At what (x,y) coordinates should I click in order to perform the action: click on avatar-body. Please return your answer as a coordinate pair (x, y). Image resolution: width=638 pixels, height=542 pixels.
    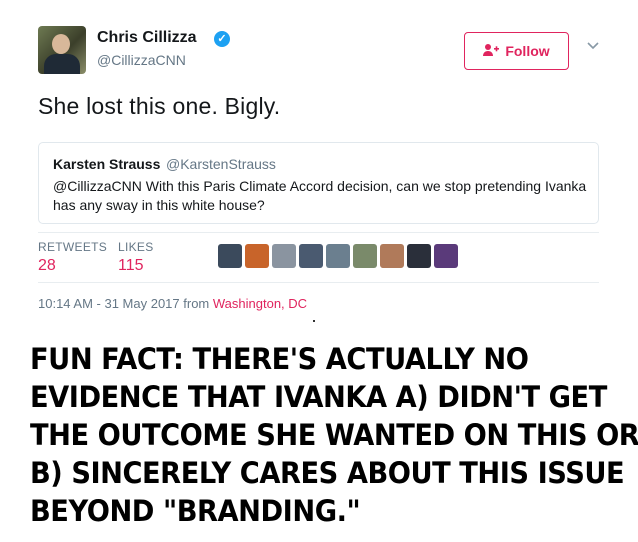
    Looking at the image, I should click on (62, 64).